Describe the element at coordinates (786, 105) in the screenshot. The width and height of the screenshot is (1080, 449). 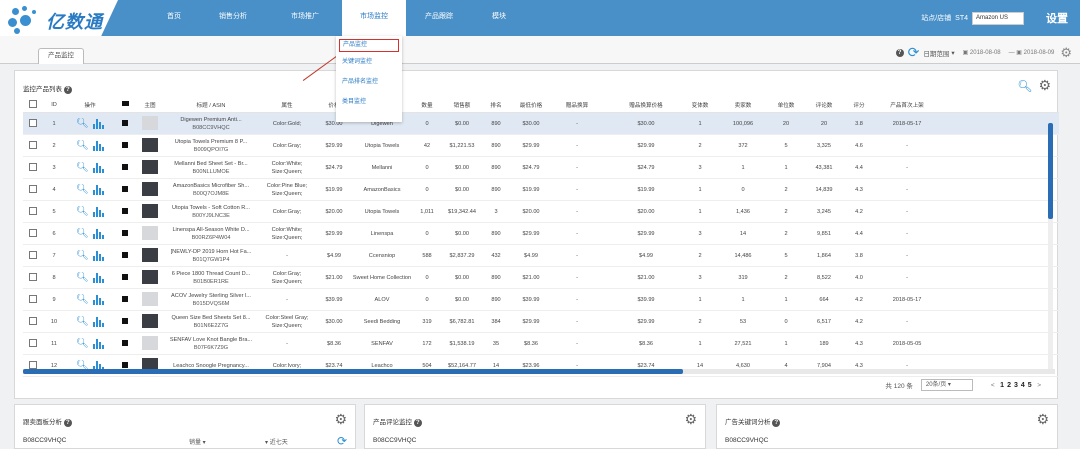
I see `column-header: 单位数` at that location.